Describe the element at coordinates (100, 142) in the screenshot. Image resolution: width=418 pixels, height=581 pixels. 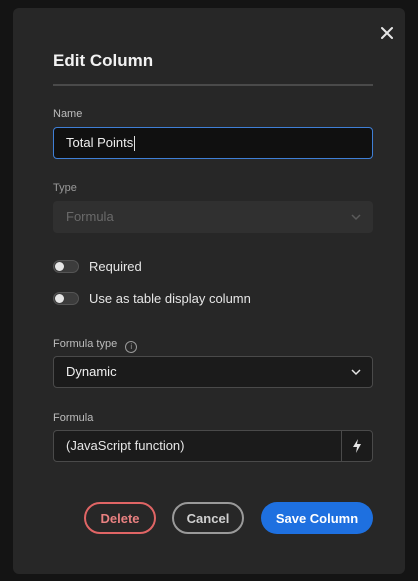
I see `name-value: Total Points` at that location.